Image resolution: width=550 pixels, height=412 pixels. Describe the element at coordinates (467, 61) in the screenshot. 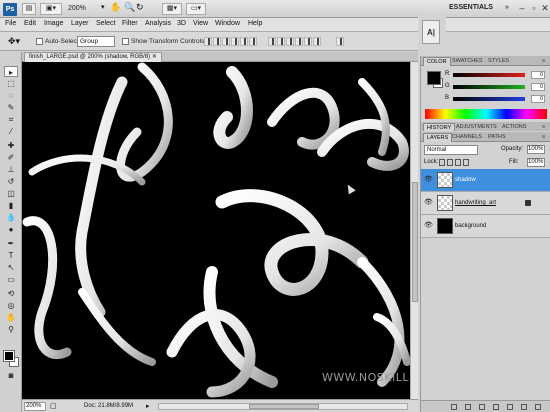

I see `tab-swatches: SWATCHES` at that location.